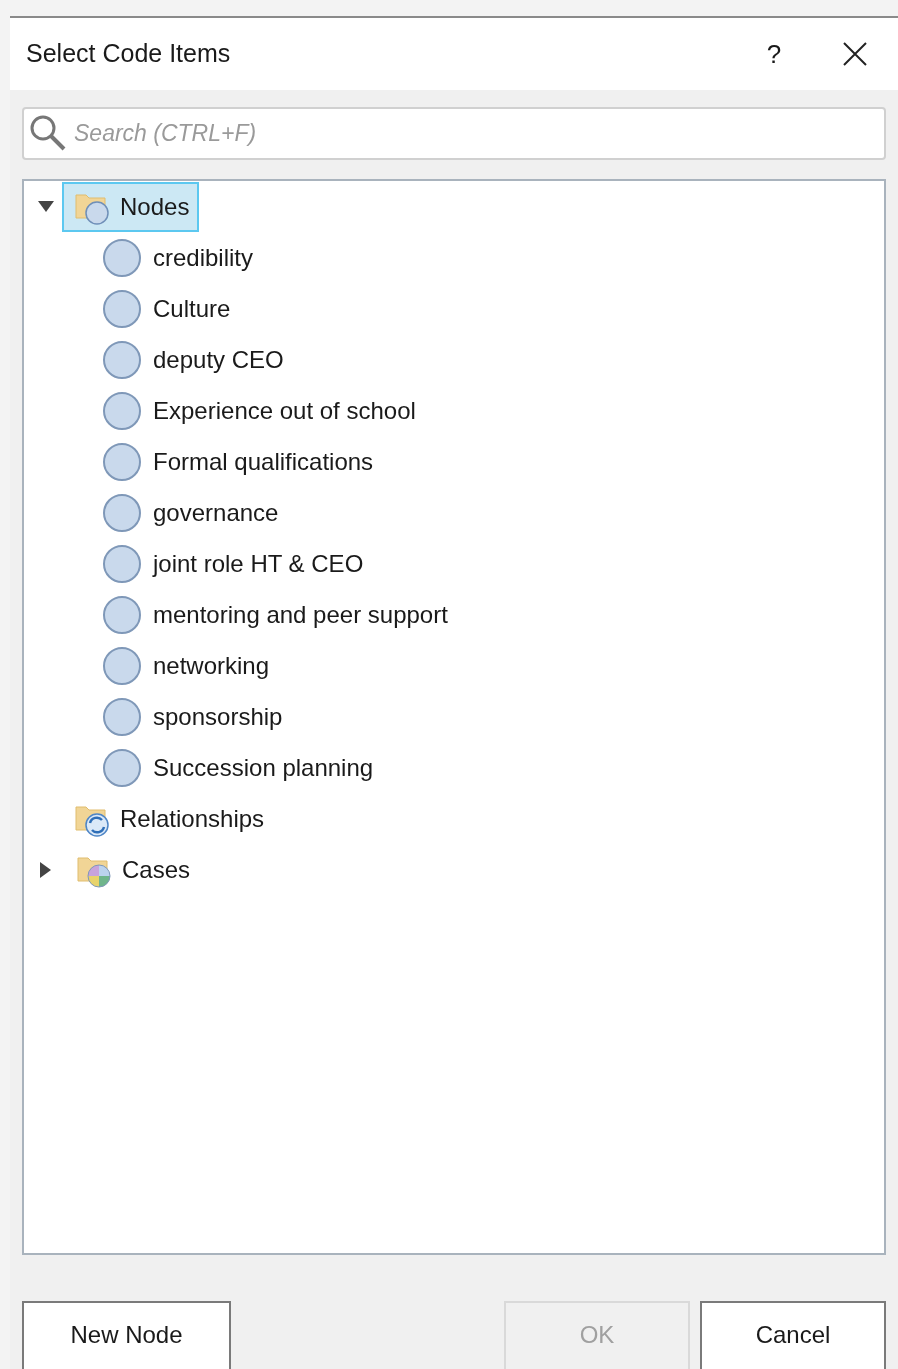  What do you see at coordinates (218, 716) in the screenshot?
I see `tree-item-label: sponsorship` at bounding box center [218, 716].